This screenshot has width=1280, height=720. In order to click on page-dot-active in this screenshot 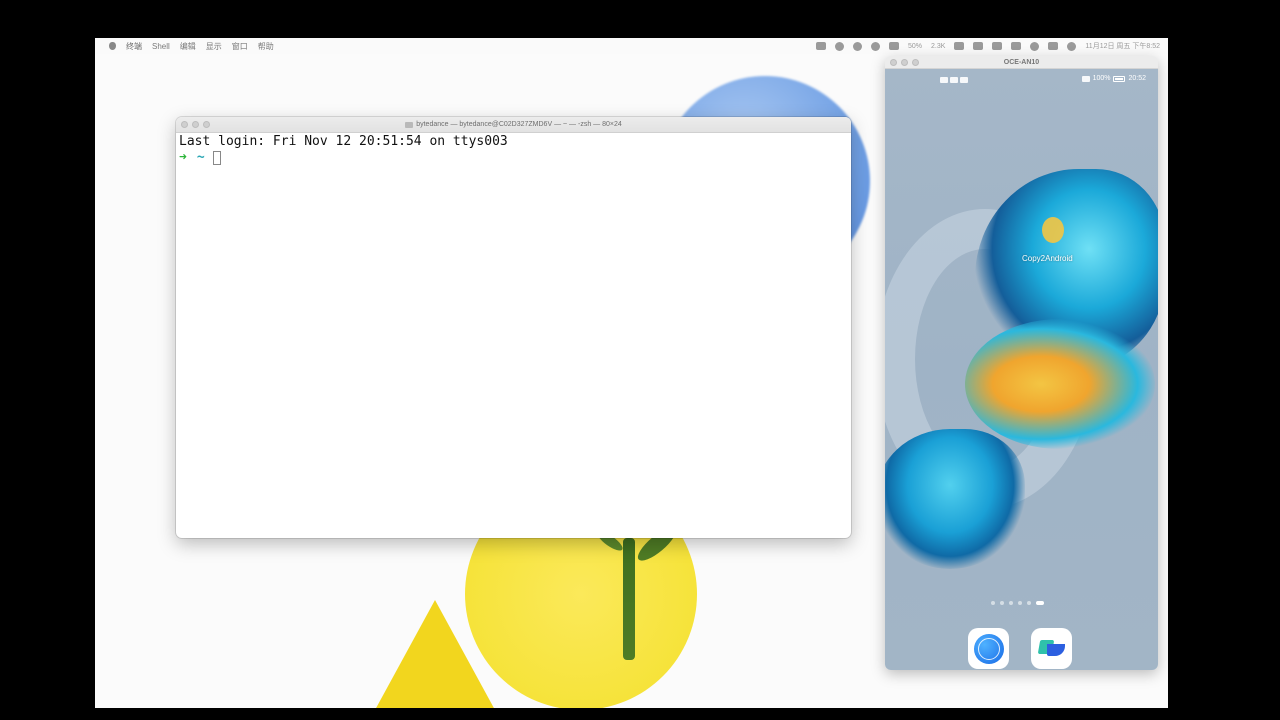, I will do `click(1040, 603)`.